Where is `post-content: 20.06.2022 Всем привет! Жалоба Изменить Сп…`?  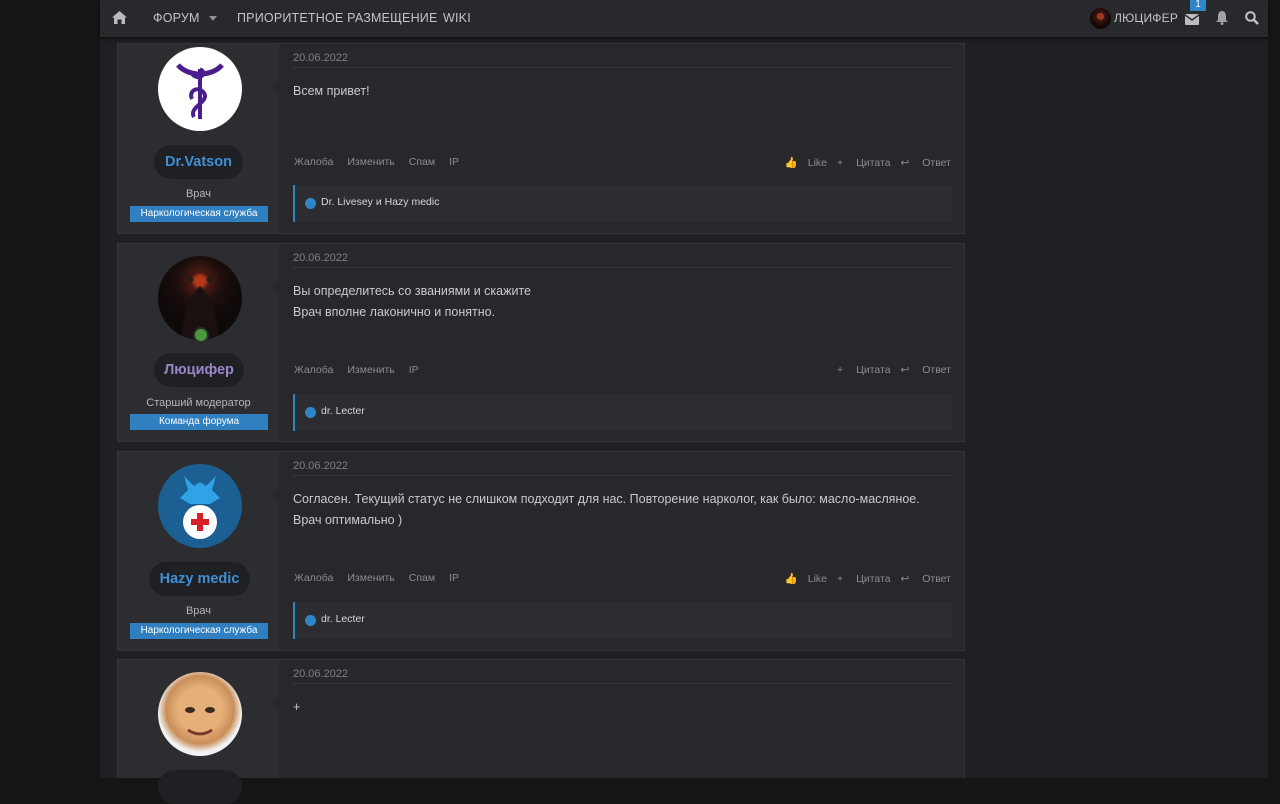 post-content: 20.06.2022 Всем привет! Жалоба Изменить Сп… is located at coordinates (618, 138).